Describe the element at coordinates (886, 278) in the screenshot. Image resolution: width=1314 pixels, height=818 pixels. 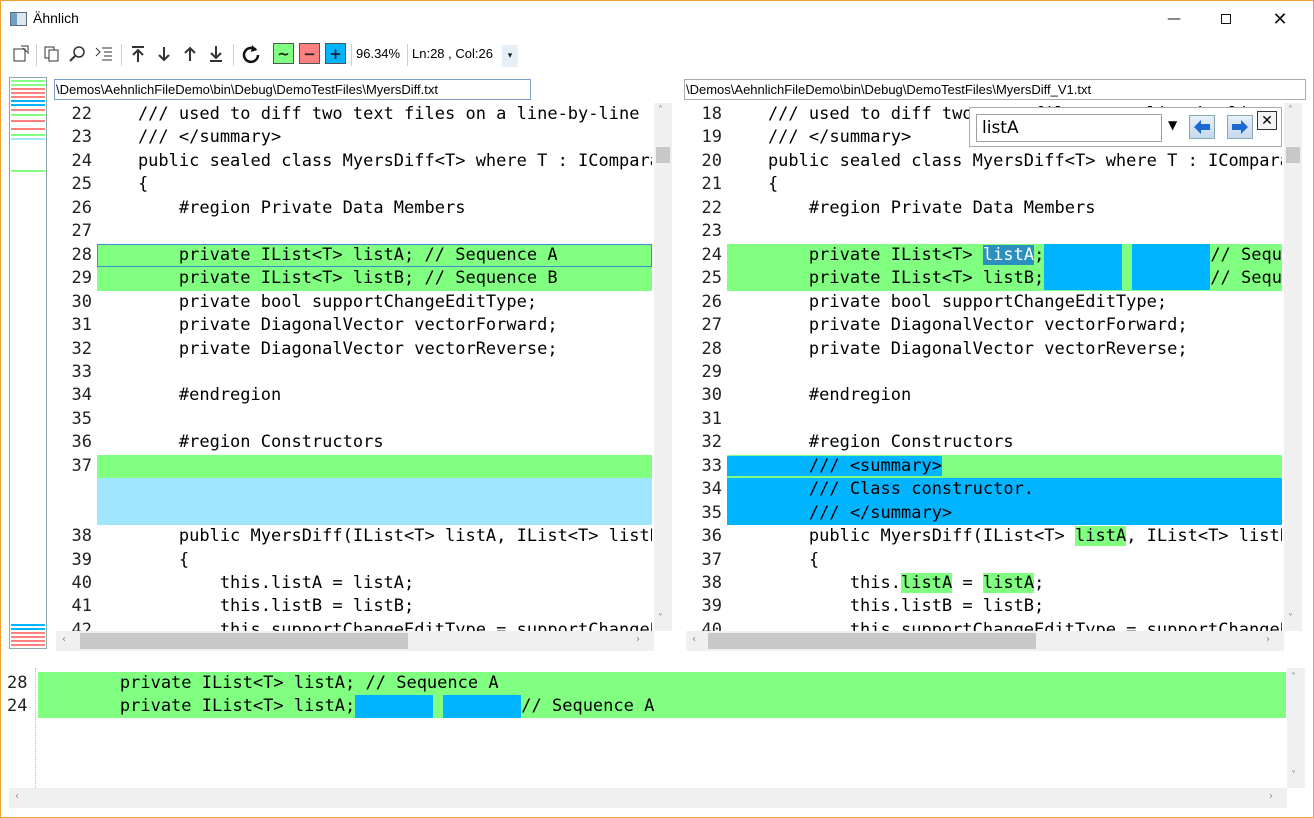
I see `code-token: private IList<T> listB;` at that location.